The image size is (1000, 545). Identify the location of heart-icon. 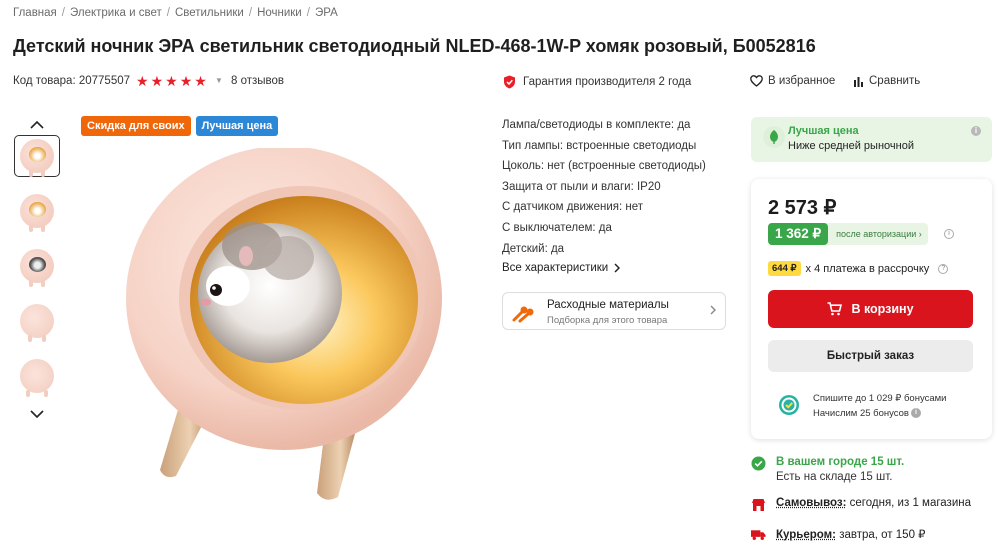
(756, 81).